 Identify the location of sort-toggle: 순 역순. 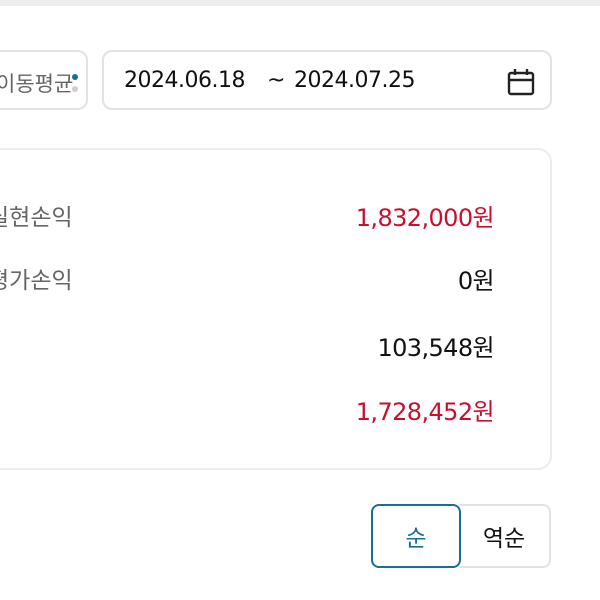
(461, 536).